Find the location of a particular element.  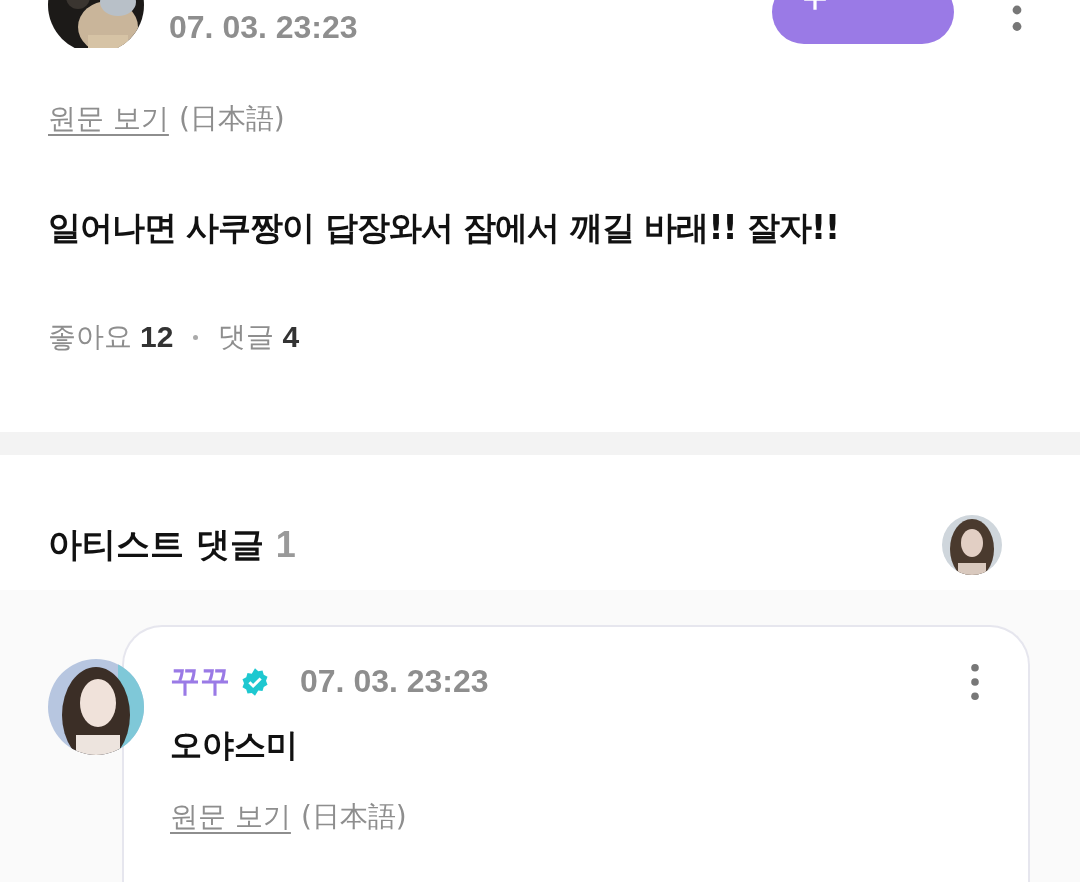

section-title: 아티스트 댓글 is located at coordinates (156, 544).